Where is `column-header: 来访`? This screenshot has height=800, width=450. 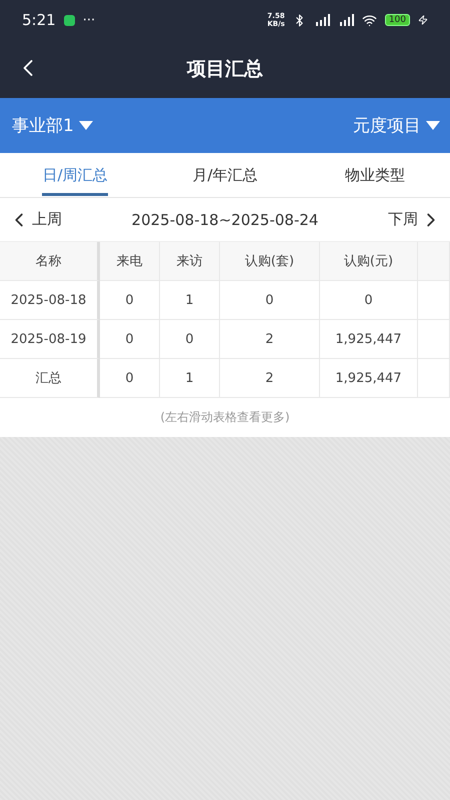 column-header: 来访 is located at coordinates (190, 261).